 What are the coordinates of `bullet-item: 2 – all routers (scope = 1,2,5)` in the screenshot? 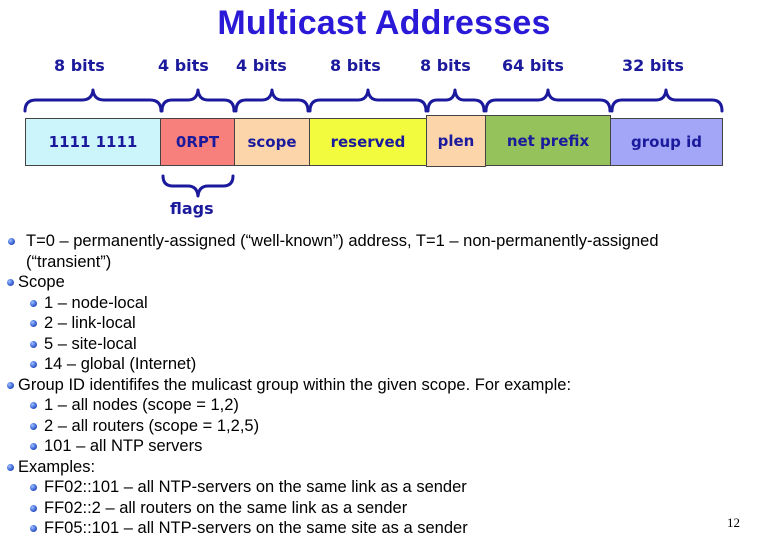 It's located at (376, 426).